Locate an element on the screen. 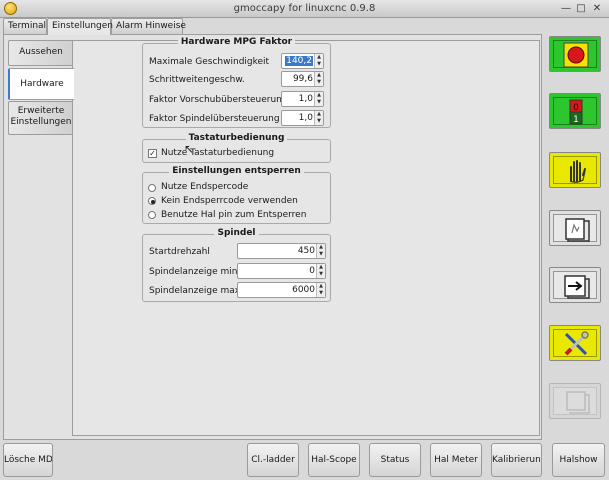 The width and height of the screenshot is (609, 480). spindle-max-value: 6000 is located at coordinates (303, 290).